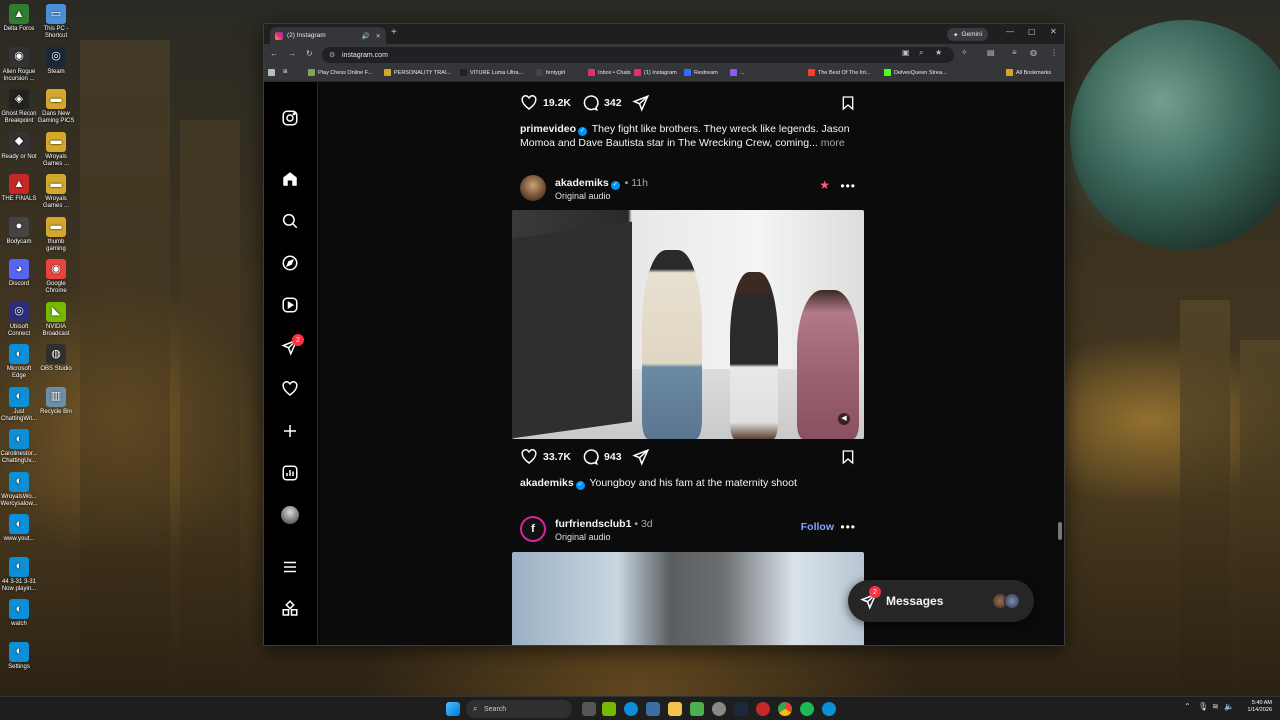 The height and width of the screenshot is (720, 1280). What do you see at coordinates (19, 188) in the screenshot?
I see `desktop-icon: ▲ THE FINALS` at bounding box center [19, 188].